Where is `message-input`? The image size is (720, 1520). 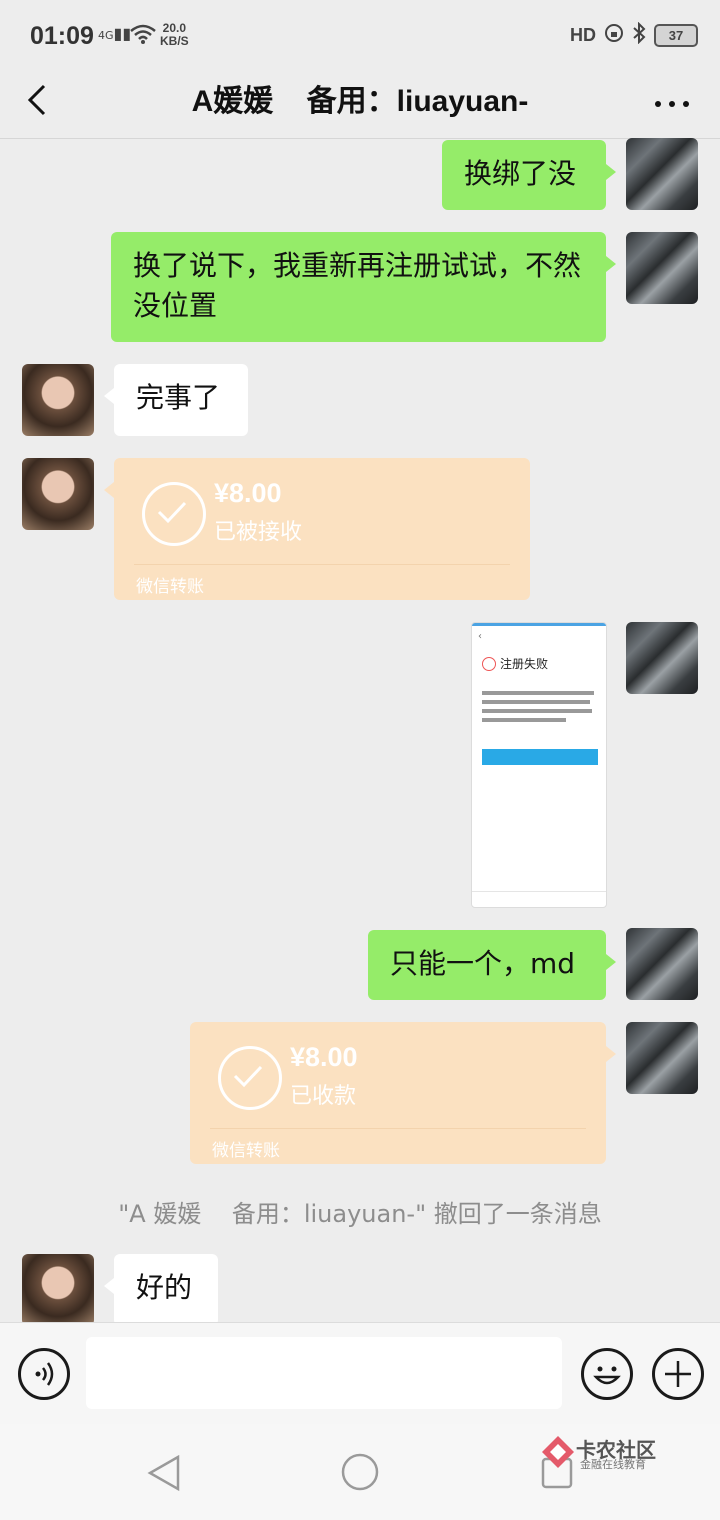
message-input is located at coordinates (324, 1373).